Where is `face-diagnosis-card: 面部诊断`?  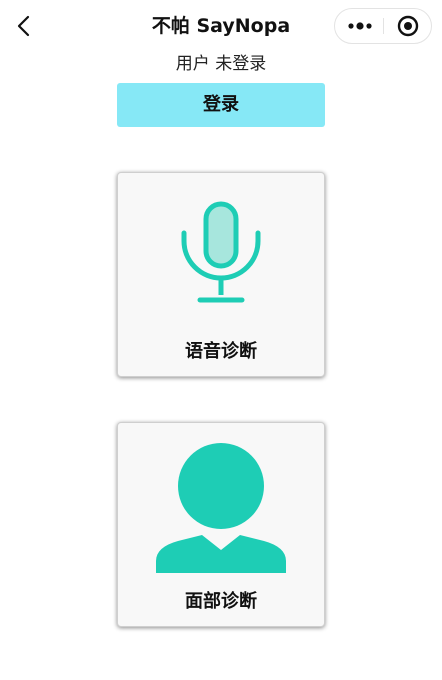
face-diagnosis-card: 面部诊断 is located at coordinates (221, 524).